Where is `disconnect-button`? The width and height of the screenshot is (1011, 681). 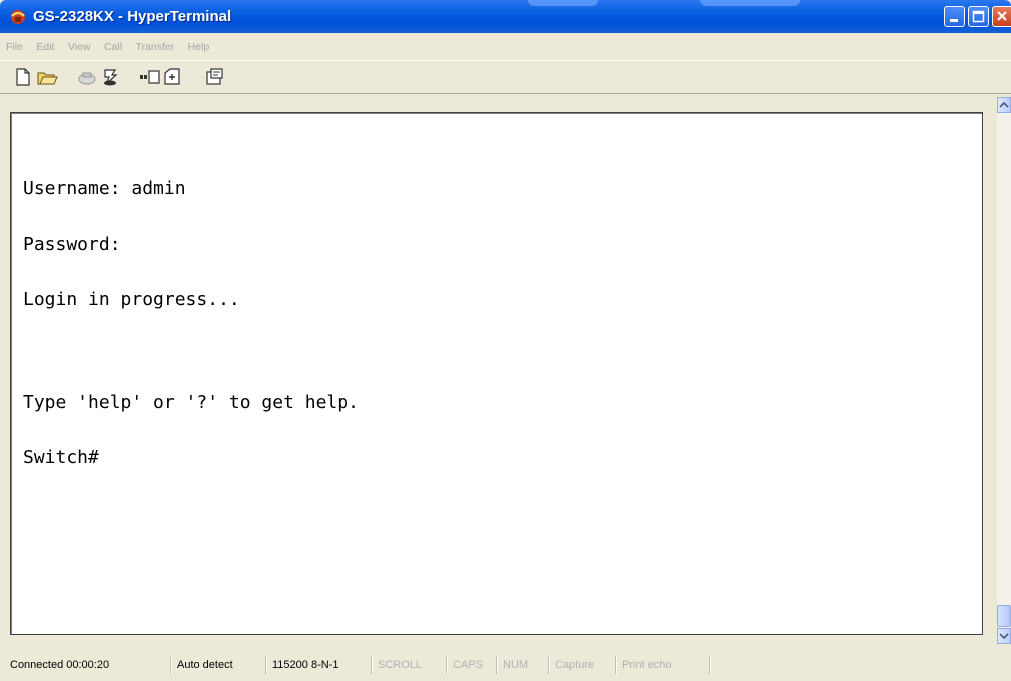
disconnect-button is located at coordinates (110, 77).